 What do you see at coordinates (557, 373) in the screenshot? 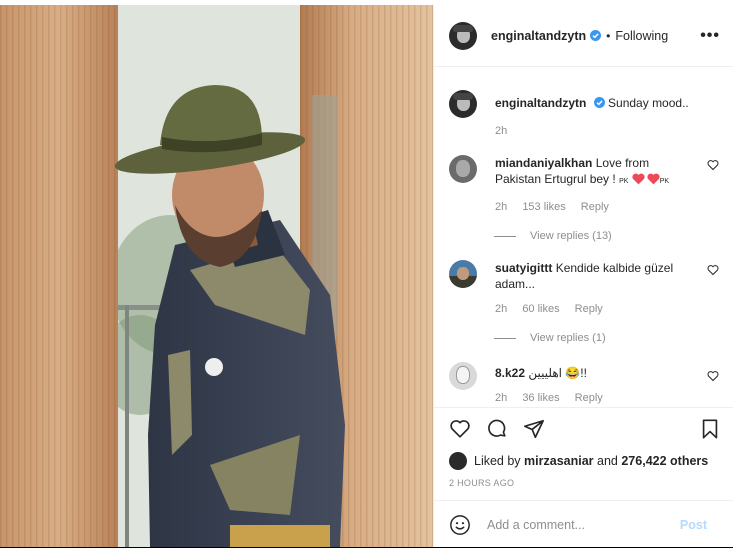
I see `comment-text: اهلييين 😂!!` at bounding box center [557, 373].